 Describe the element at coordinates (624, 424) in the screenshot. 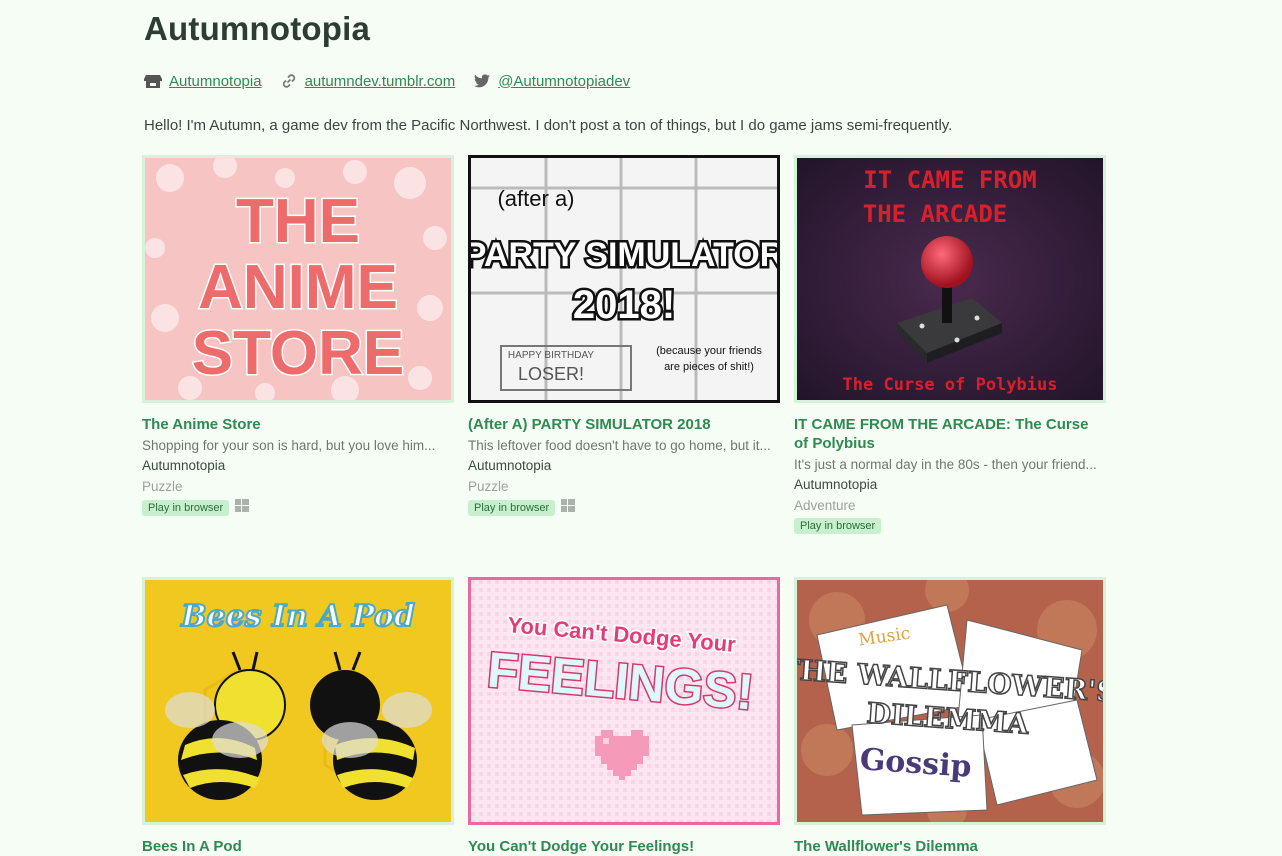

I see `game-title: (After A) PARTY SIMULATOR 2018` at that location.